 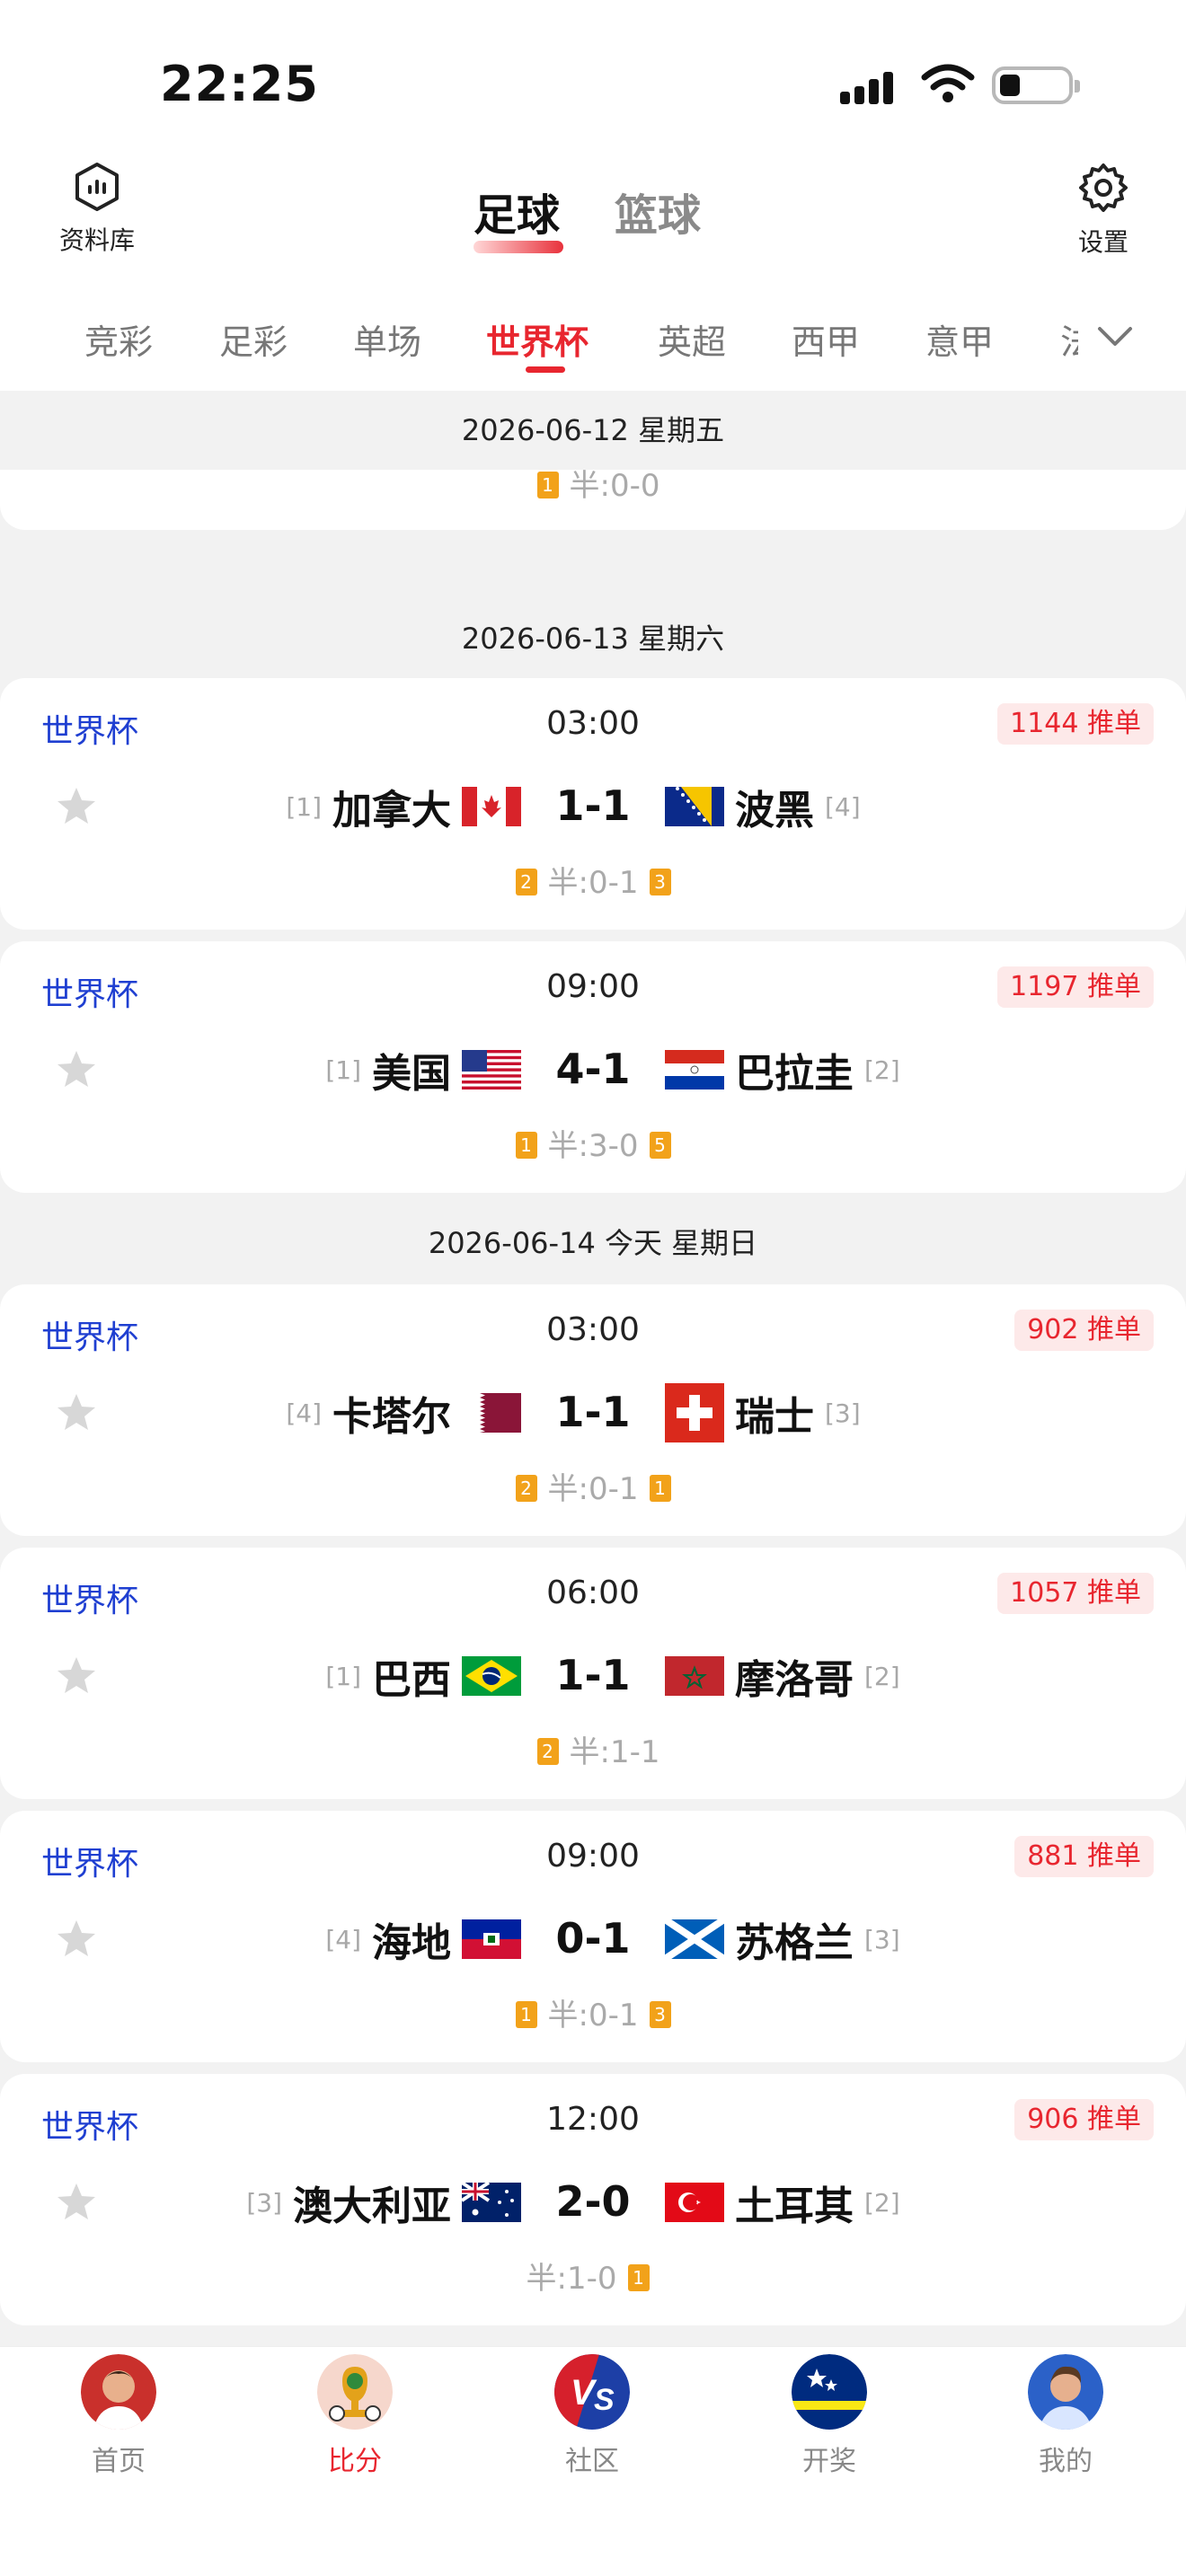 What do you see at coordinates (774, 811) in the screenshot?
I see `away-team-name: 波黑` at bounding box center [774, 811].